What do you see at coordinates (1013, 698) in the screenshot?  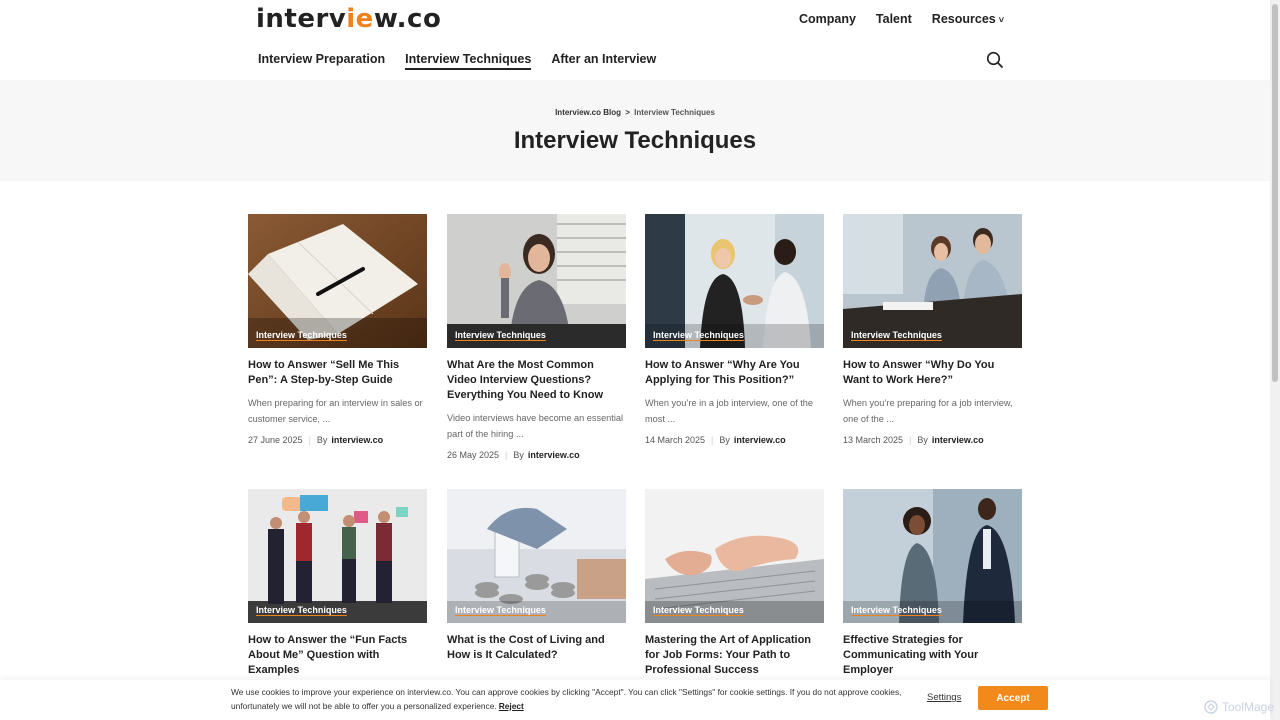 I see `accept-cookies-button: Accept` at bounding box center [1013, 698].